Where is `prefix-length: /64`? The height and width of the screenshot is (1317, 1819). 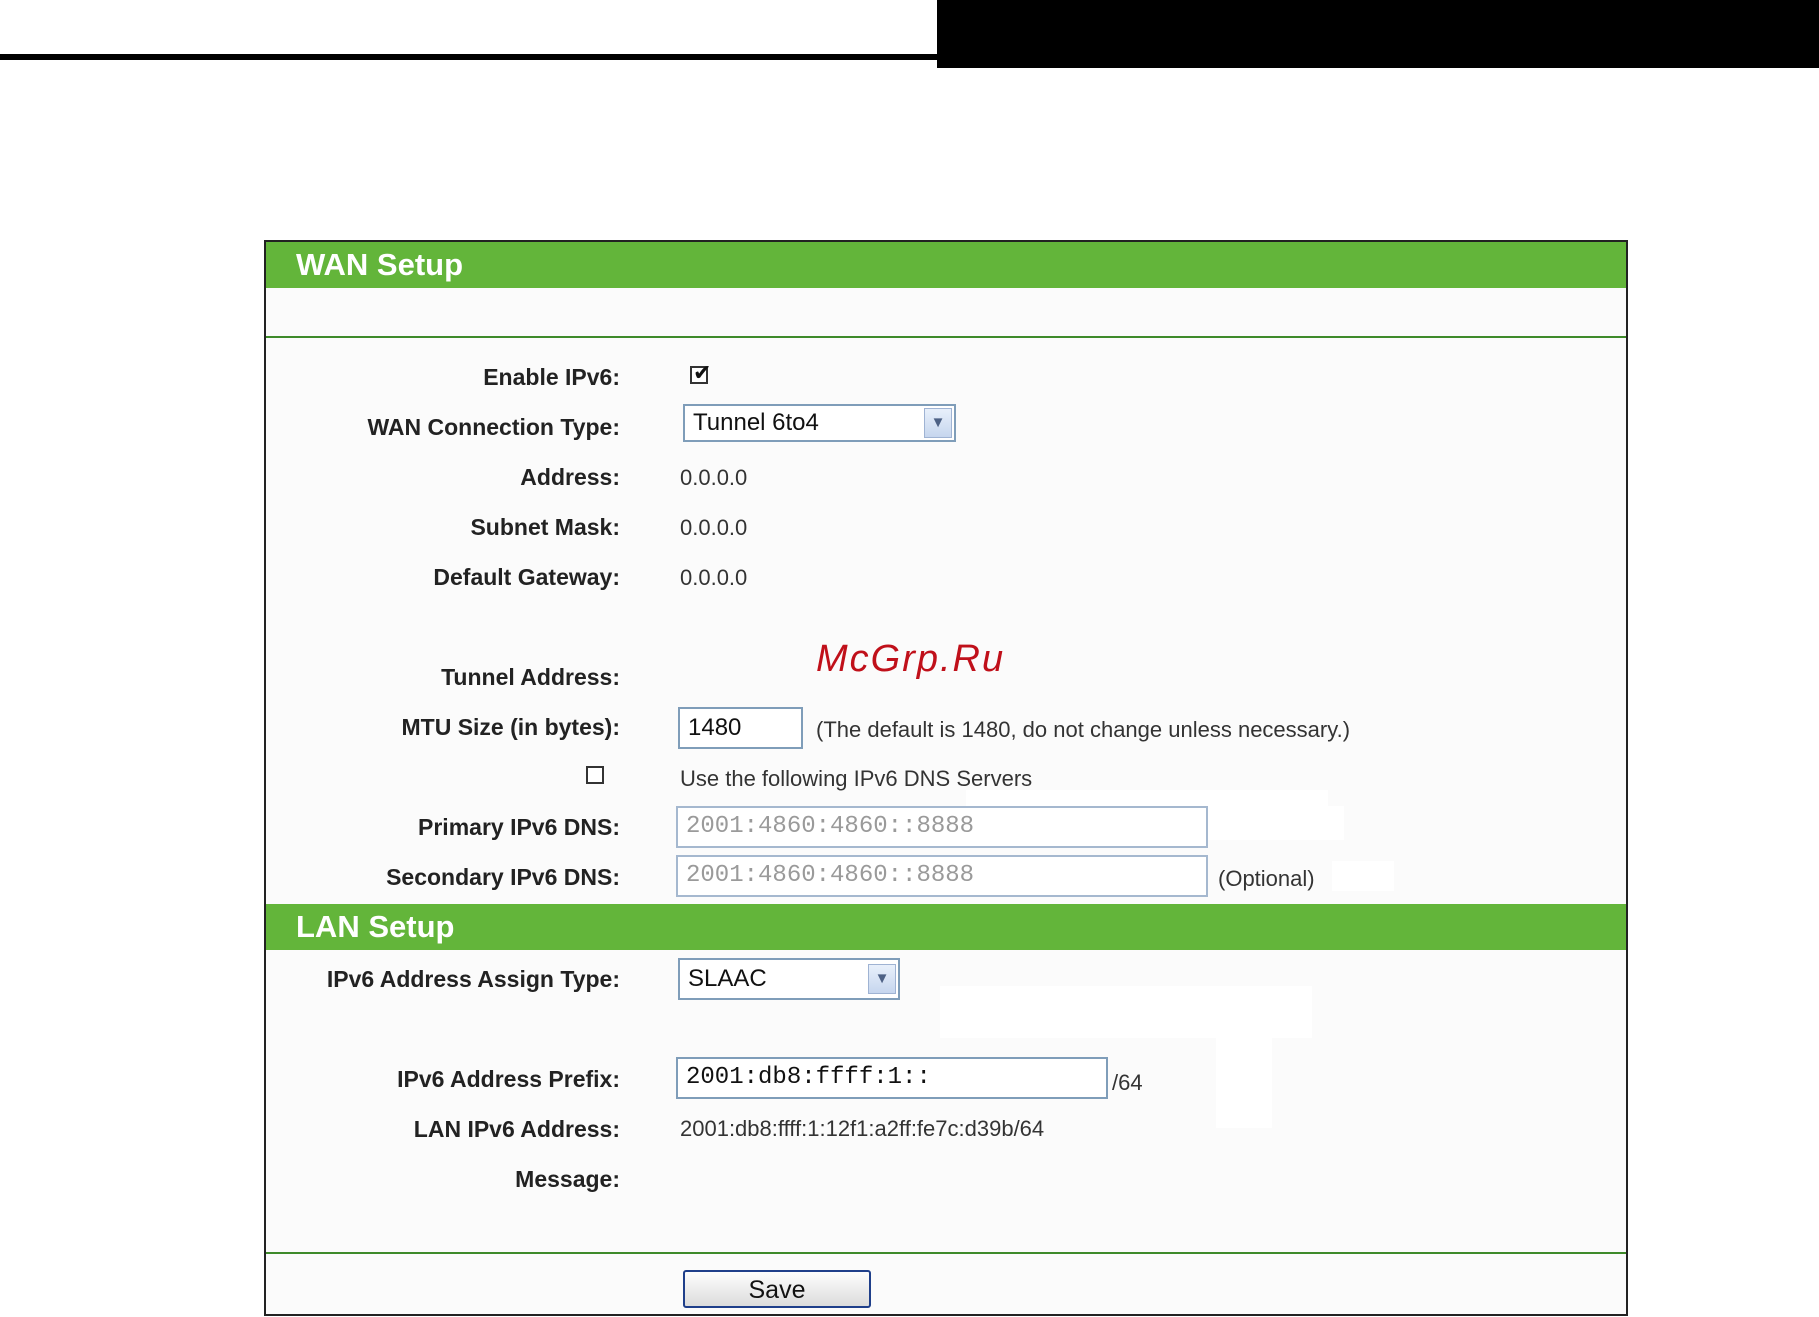
prefix-length: /64 is located at coordinates (1127, 1082).